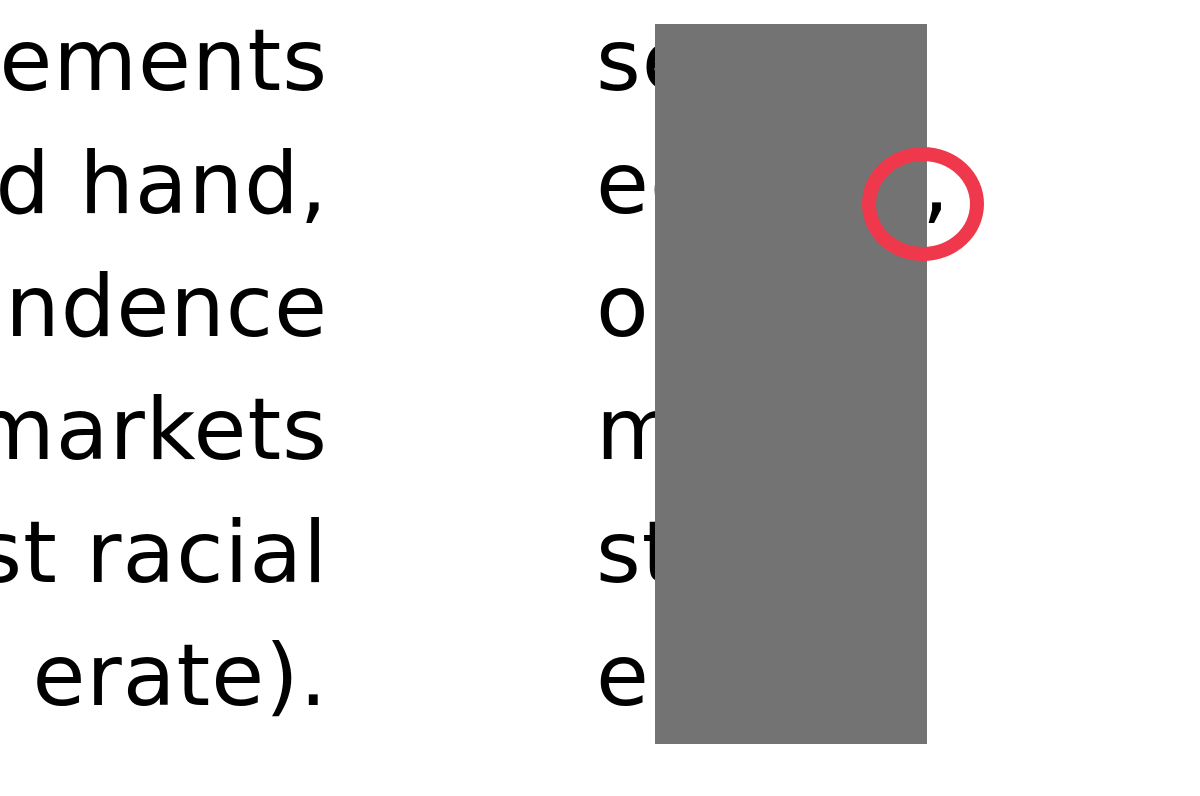  Describe the element at coordinates (164, 553) in the screenshot. I see `left-line-5: st racial` at that location.